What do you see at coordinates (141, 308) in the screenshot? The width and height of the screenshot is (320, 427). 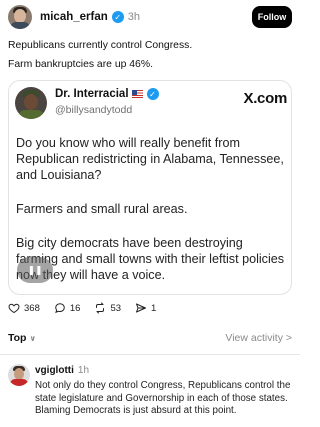 I see `send-icon` at bounding box center [141, 308].